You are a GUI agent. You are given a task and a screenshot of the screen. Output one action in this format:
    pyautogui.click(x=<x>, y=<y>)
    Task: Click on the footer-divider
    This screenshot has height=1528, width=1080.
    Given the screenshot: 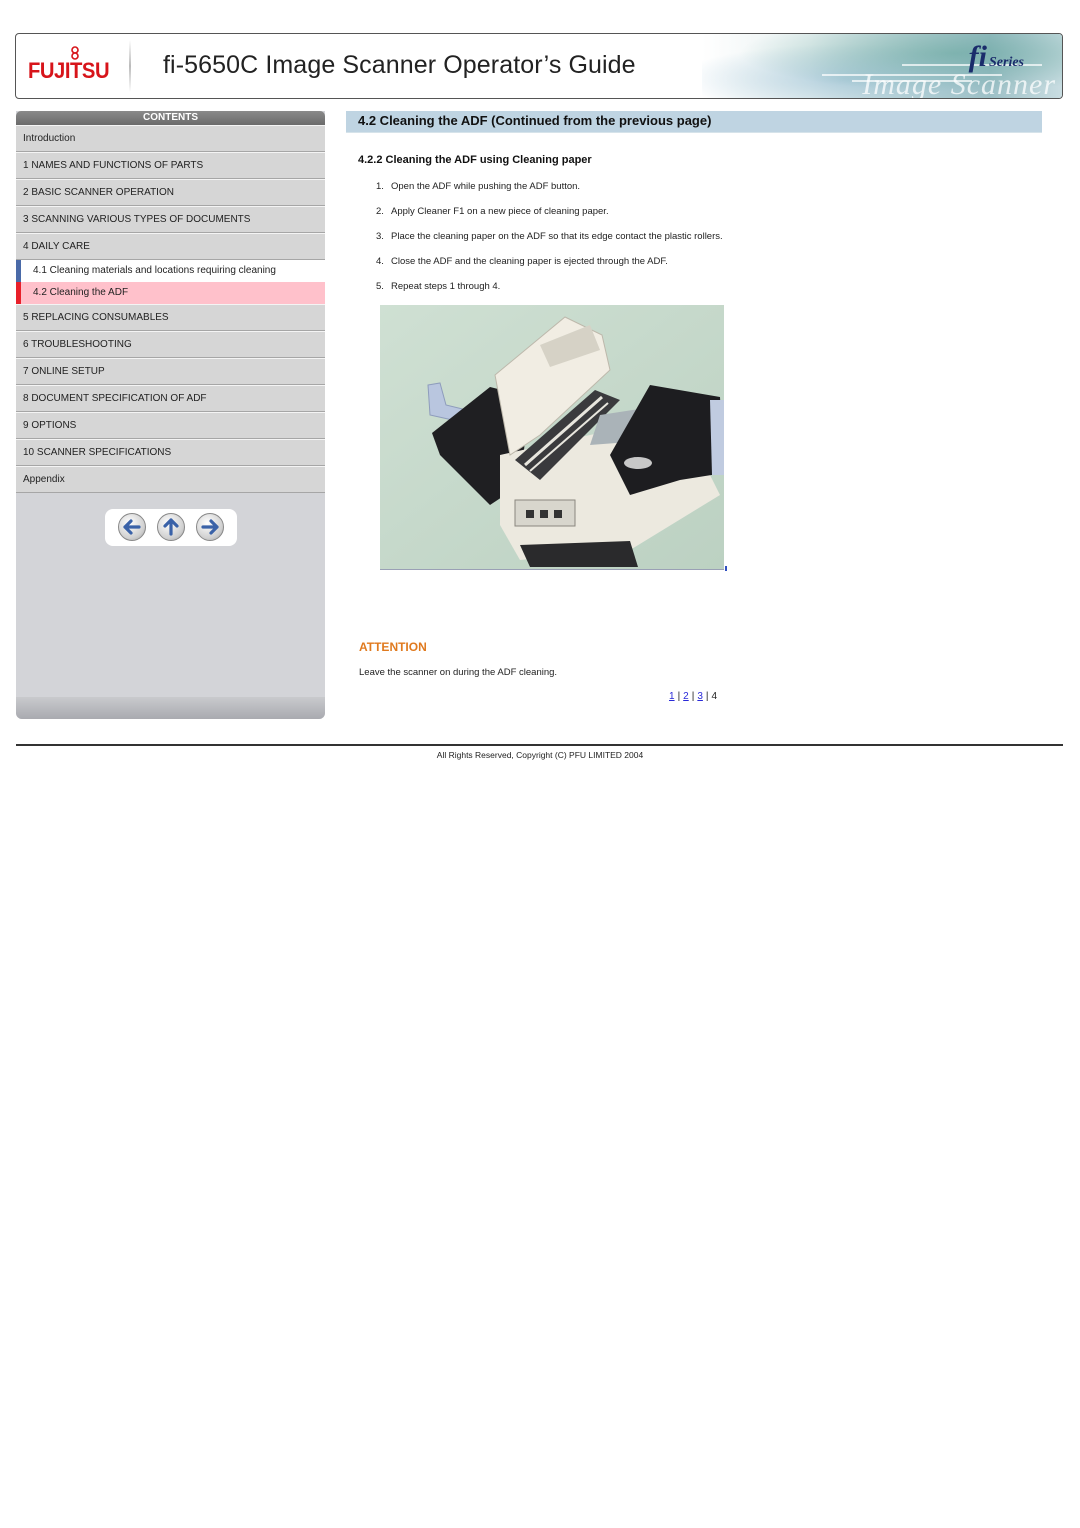 What is the action you would take?
    pyautogui.click(x=539, y=745)
    